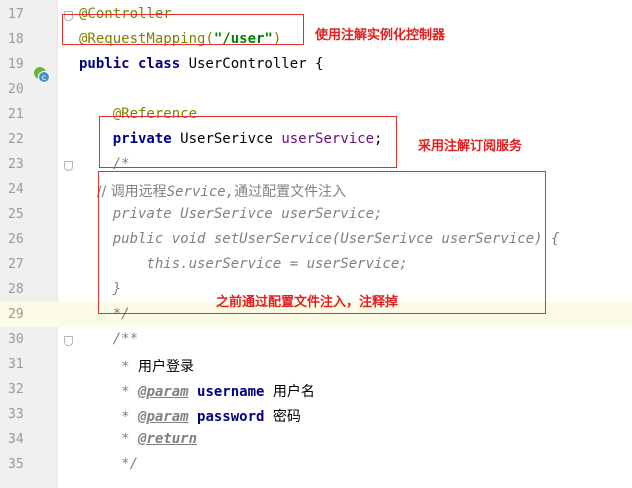  I want to click on code-line: 19 public class UserController {, so click(316, 64).